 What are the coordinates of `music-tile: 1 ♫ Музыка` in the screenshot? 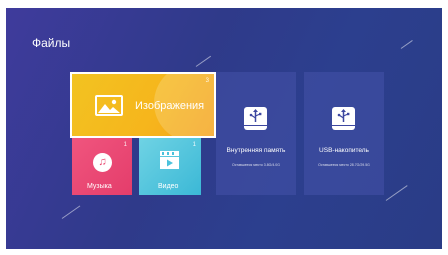 It's located at (102, 166).